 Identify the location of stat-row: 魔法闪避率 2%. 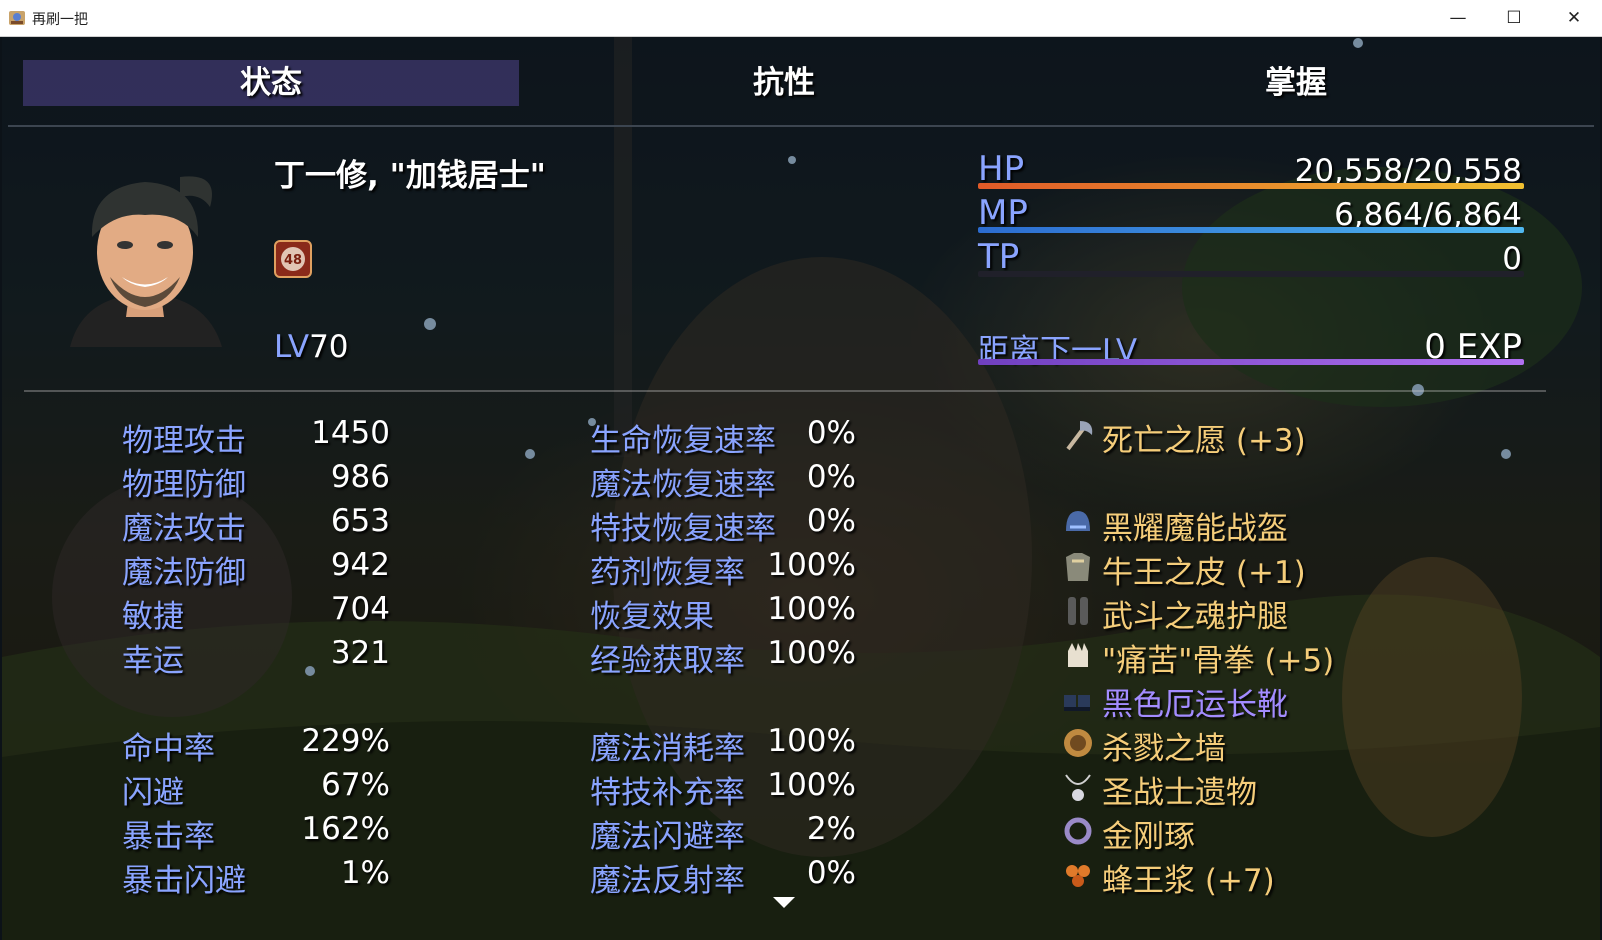
(740, 833).